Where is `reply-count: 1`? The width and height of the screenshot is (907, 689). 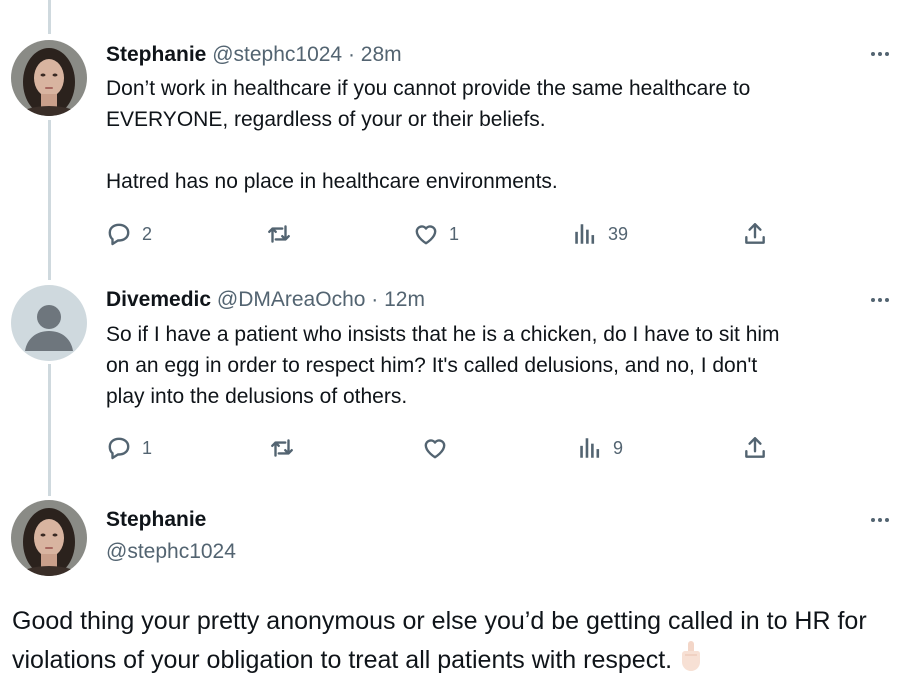
reply-count: 1 is located at coordinates (147, 447).